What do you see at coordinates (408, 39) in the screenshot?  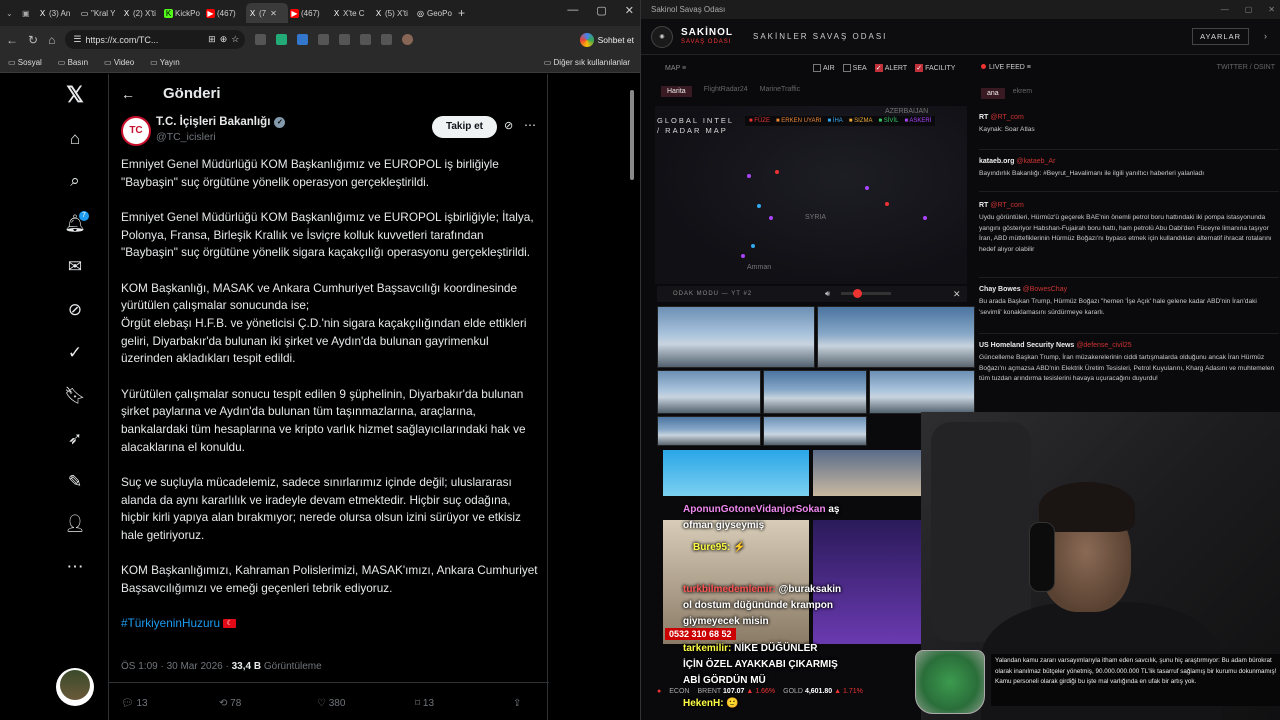 I see `profile-avatar` at bounding box center [408, 39].